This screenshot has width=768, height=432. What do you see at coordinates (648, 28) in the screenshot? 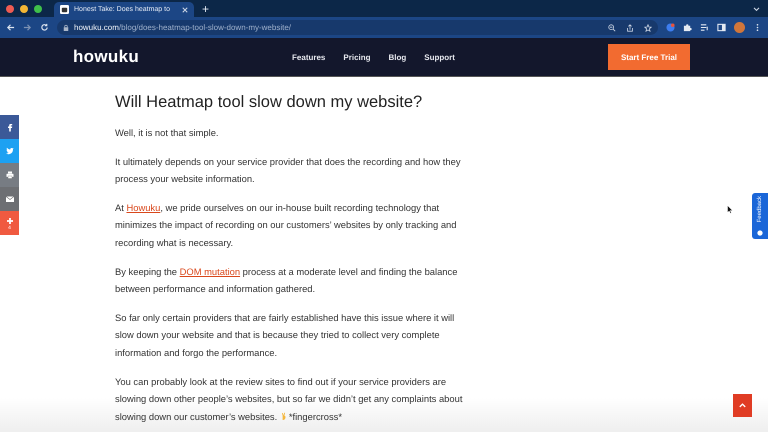
I see `star-icon` at bounding box center [648, 28].